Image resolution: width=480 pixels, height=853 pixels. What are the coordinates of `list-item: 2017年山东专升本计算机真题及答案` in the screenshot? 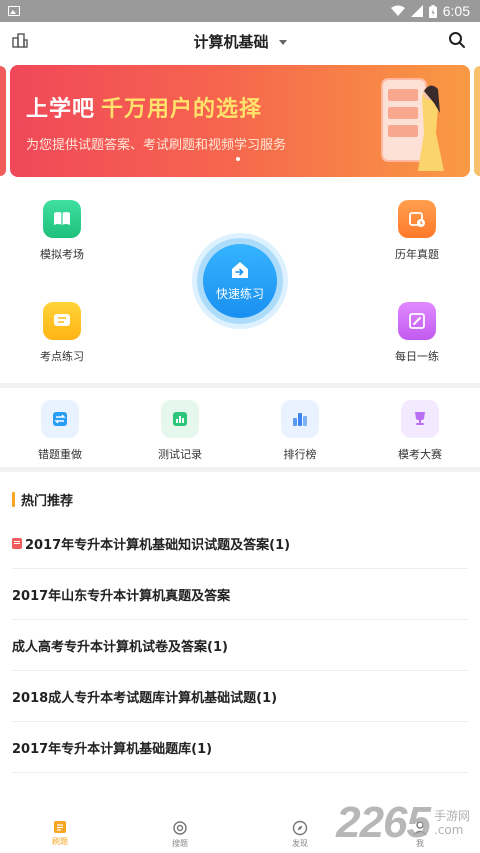 It's located at (240, 594).